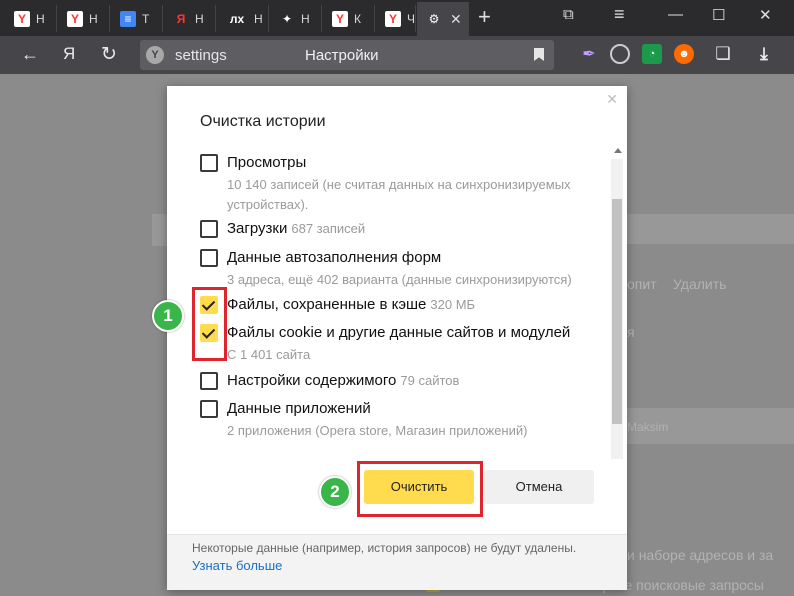 This screenshot has width=794, height=596. I want to click on minimize-icon: —, so click(675, 14).